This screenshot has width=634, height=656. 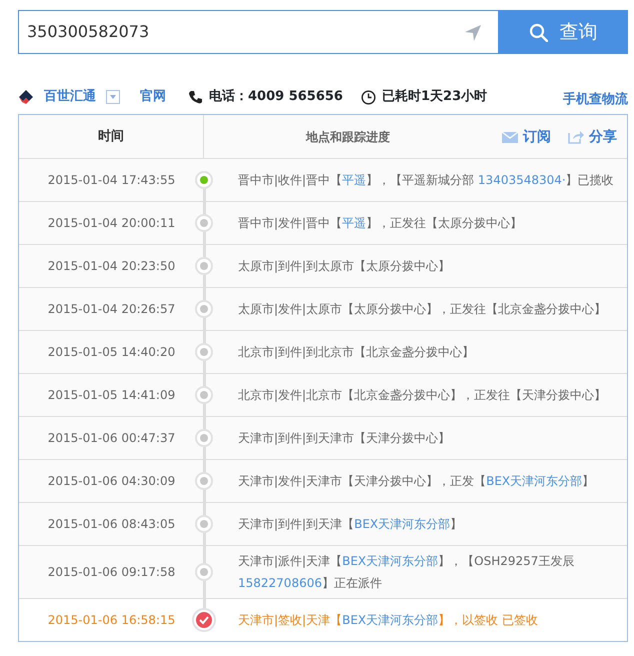 What do you see at coordinates (422, 395) in the screenshot?
I see `event-description: 北京市|发件|北京市【北京金盏分拨中心】，正发往【天津分拨中心】` at bounding box center [422, 395].